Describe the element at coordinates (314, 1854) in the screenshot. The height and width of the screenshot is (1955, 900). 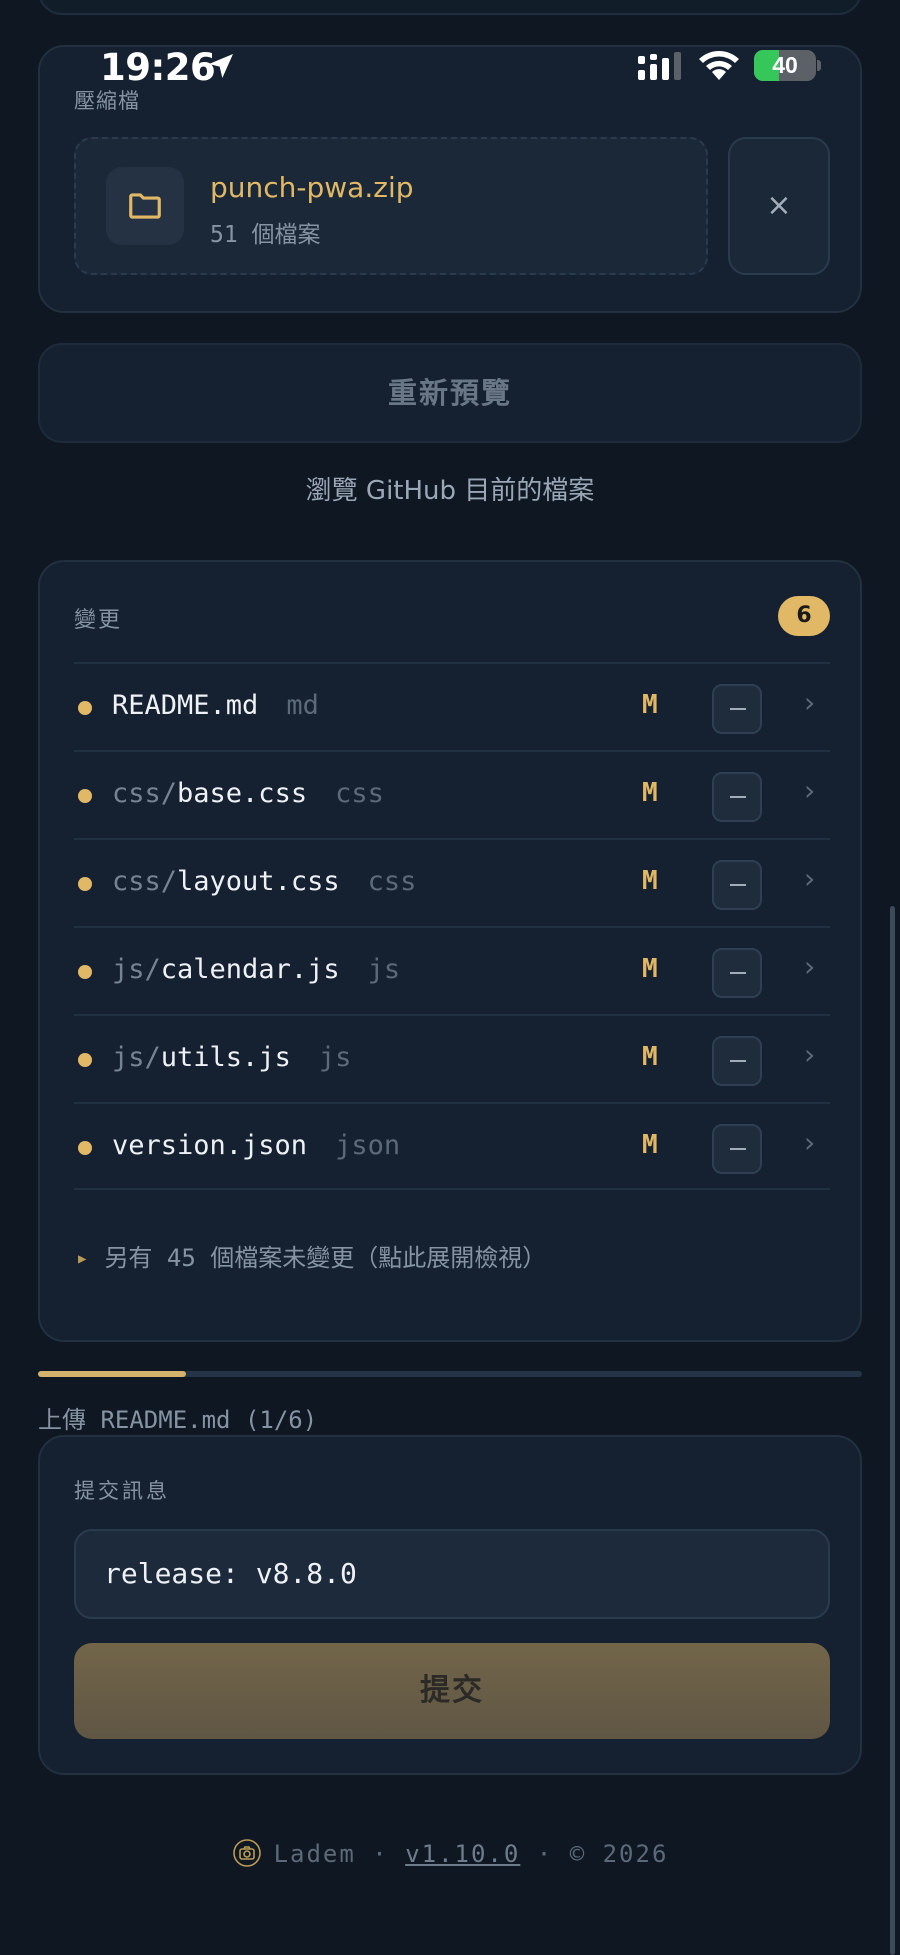
I see `footer-brand: Ladem` at that location.